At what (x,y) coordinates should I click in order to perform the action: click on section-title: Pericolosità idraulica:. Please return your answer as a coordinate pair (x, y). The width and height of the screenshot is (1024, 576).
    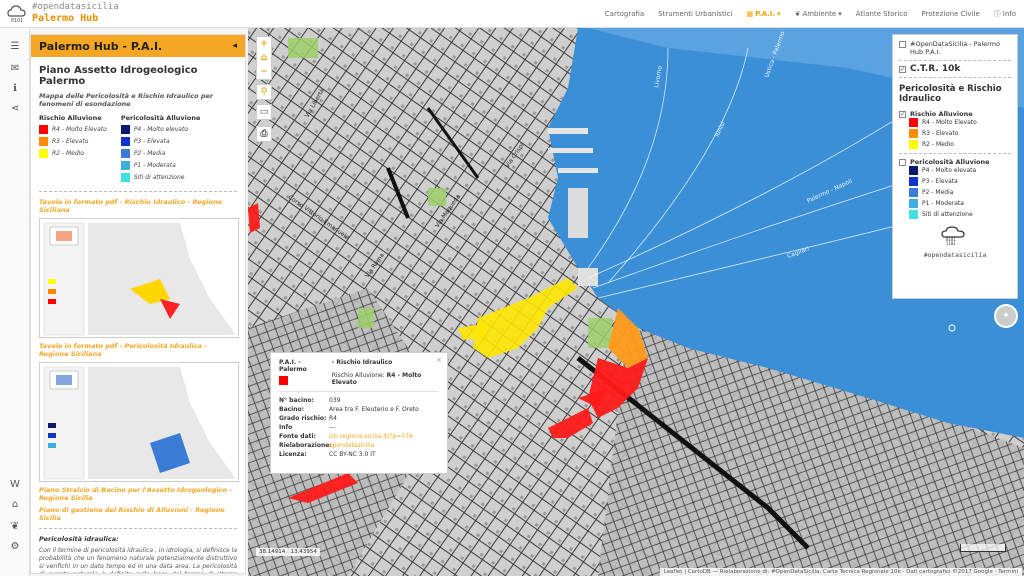
    Looking at the image, I should click on (79, 539).